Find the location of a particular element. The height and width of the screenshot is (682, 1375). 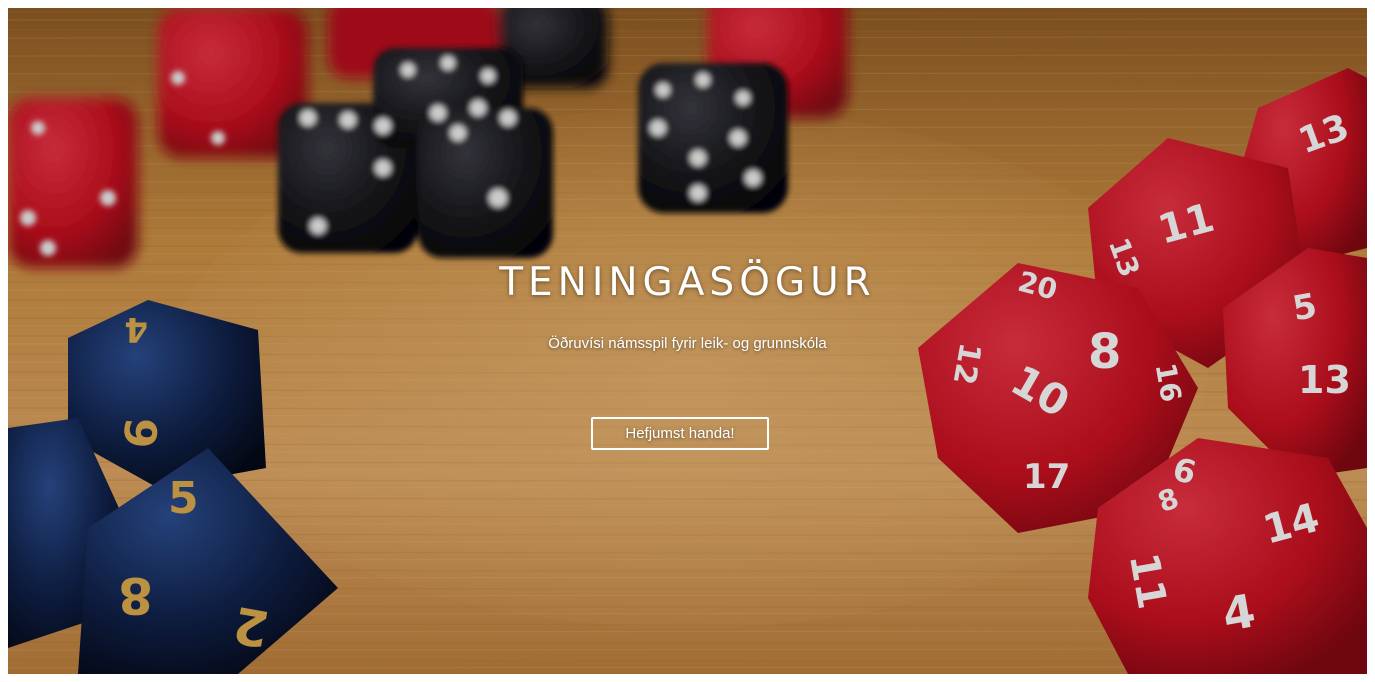

hero-title: TENINGASÖGUR is located at coordinates (687, 282).